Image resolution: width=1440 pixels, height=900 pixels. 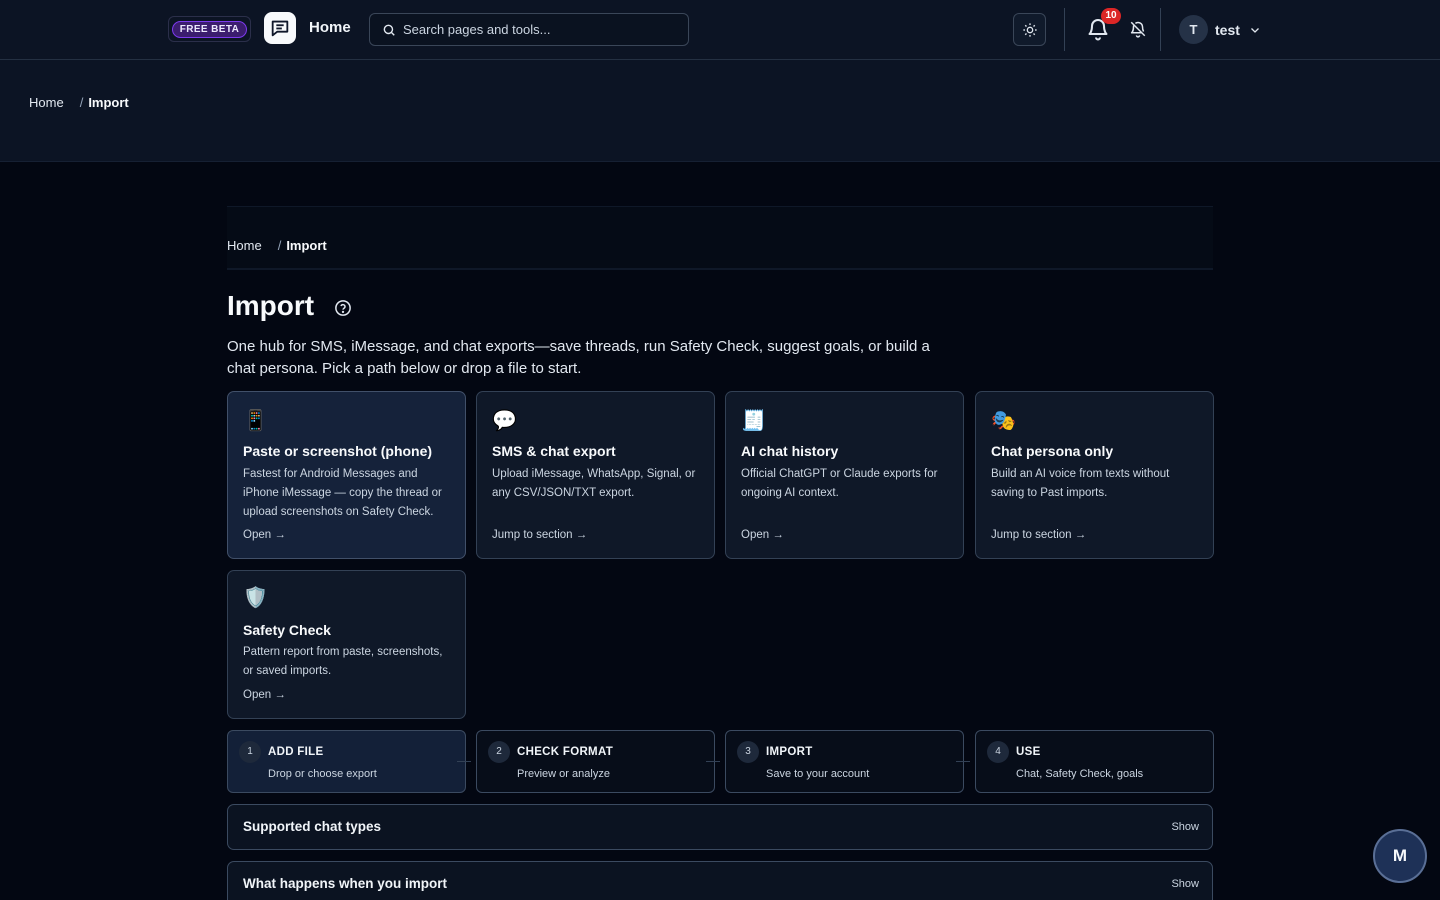 I want to click on breadcrumb-band: Home / Import, so click(x=720, y=111).